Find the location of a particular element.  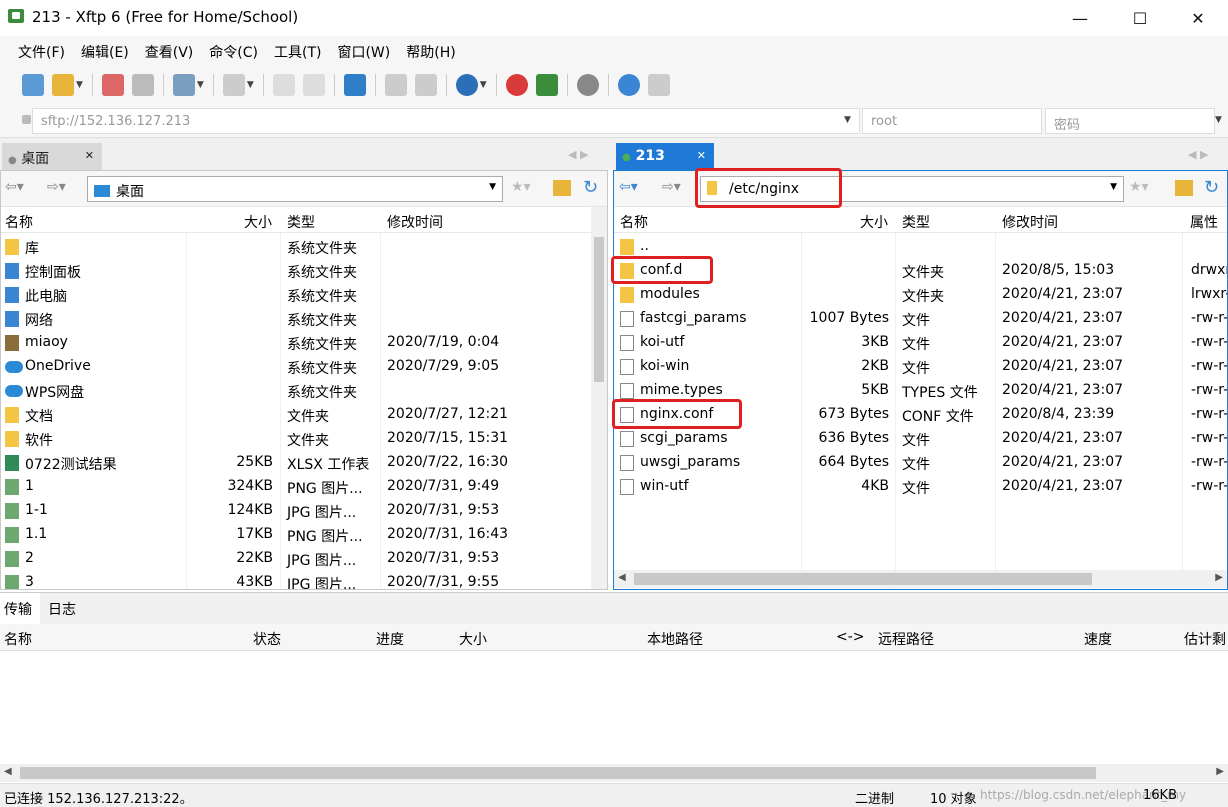

xshell-icon is located at coordinates (516, 85).